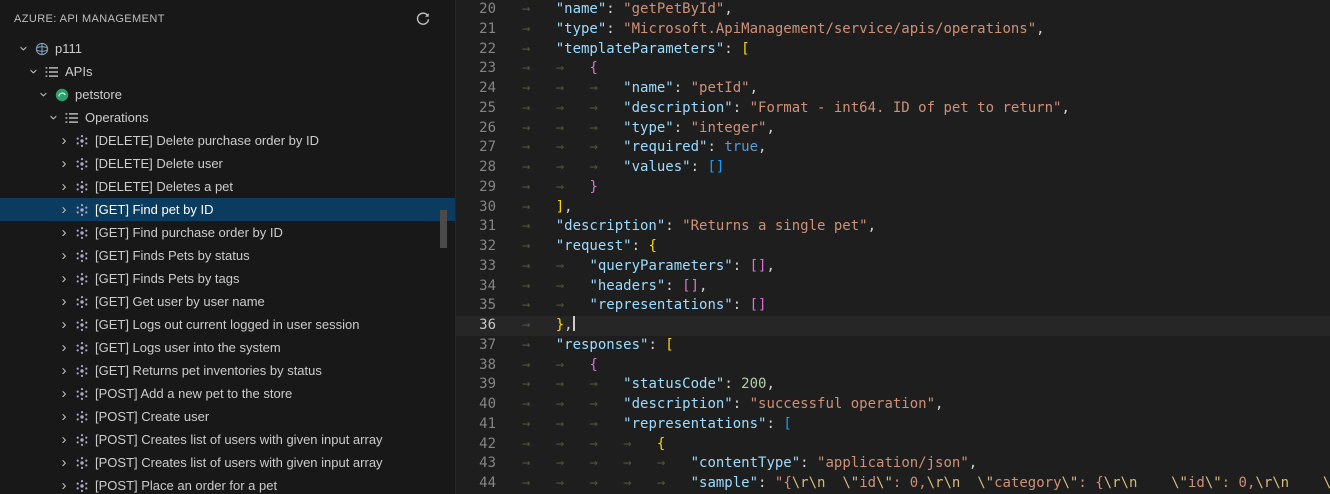 The height and width of the screenshot is (494, 1330). Describe the element at coordinates (227, 140) in the screenshot. I see `tree-item-delete-delete-purchase-order-by-id: › [DELETE] Delete purchase order by ID` at that location.